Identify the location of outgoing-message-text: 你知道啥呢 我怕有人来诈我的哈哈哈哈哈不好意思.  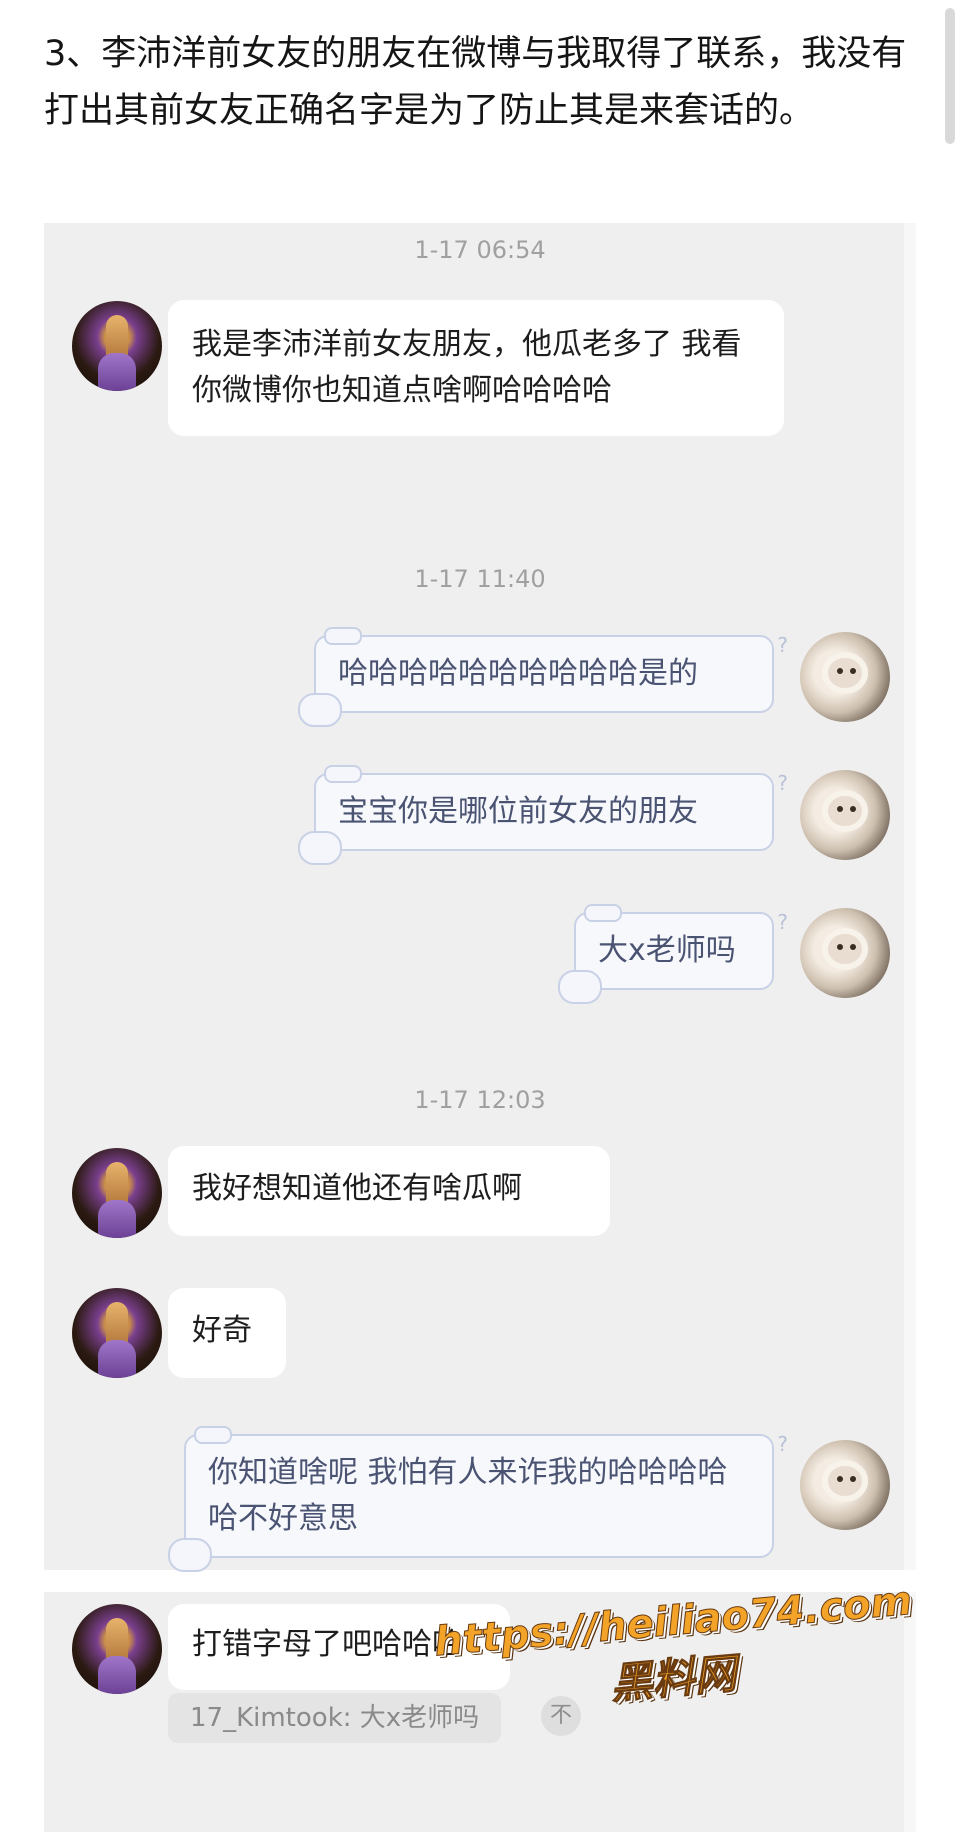
(468, 1495).